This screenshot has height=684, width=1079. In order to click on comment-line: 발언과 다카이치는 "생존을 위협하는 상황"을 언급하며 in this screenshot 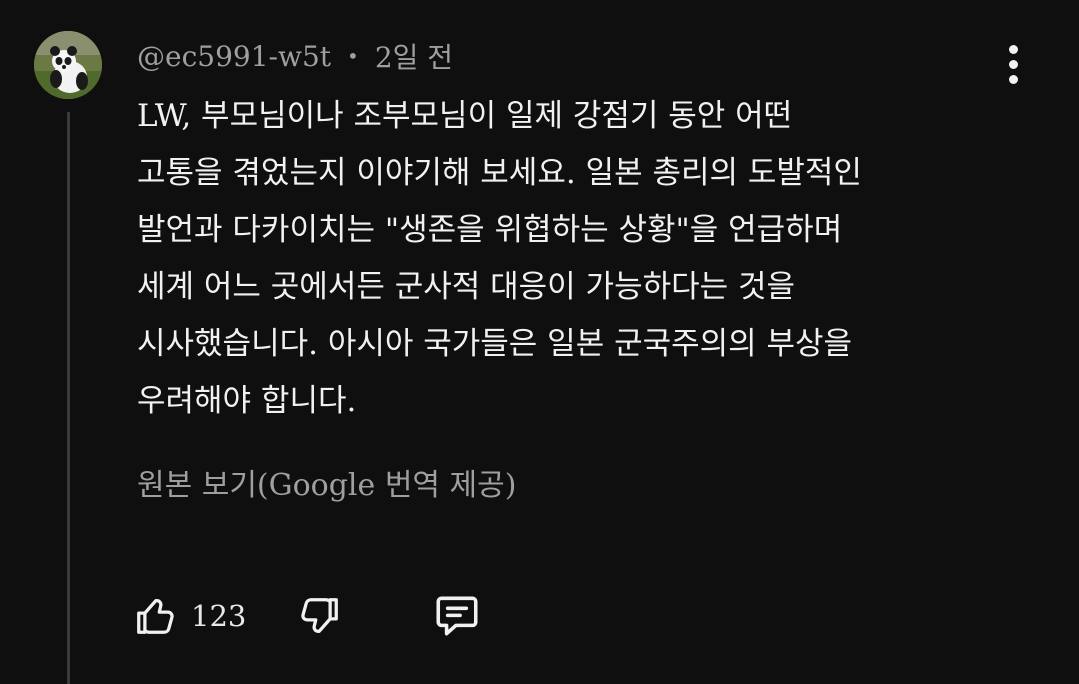, I will do `click(490, 230)`.